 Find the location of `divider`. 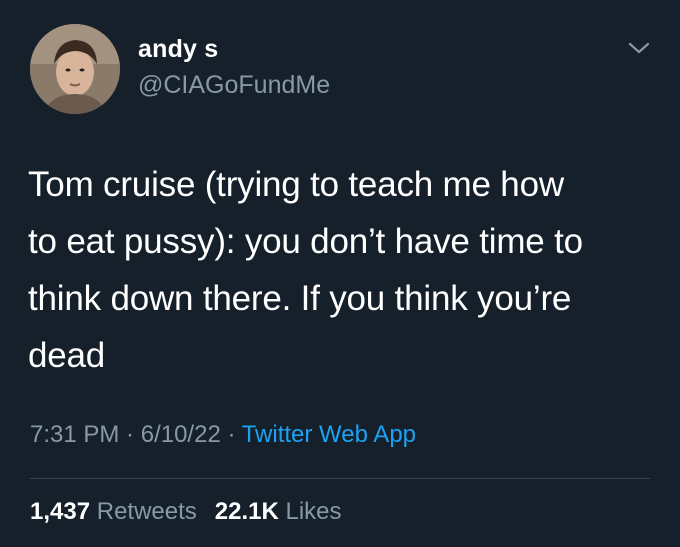

divider is located at coordinates (340, 478).